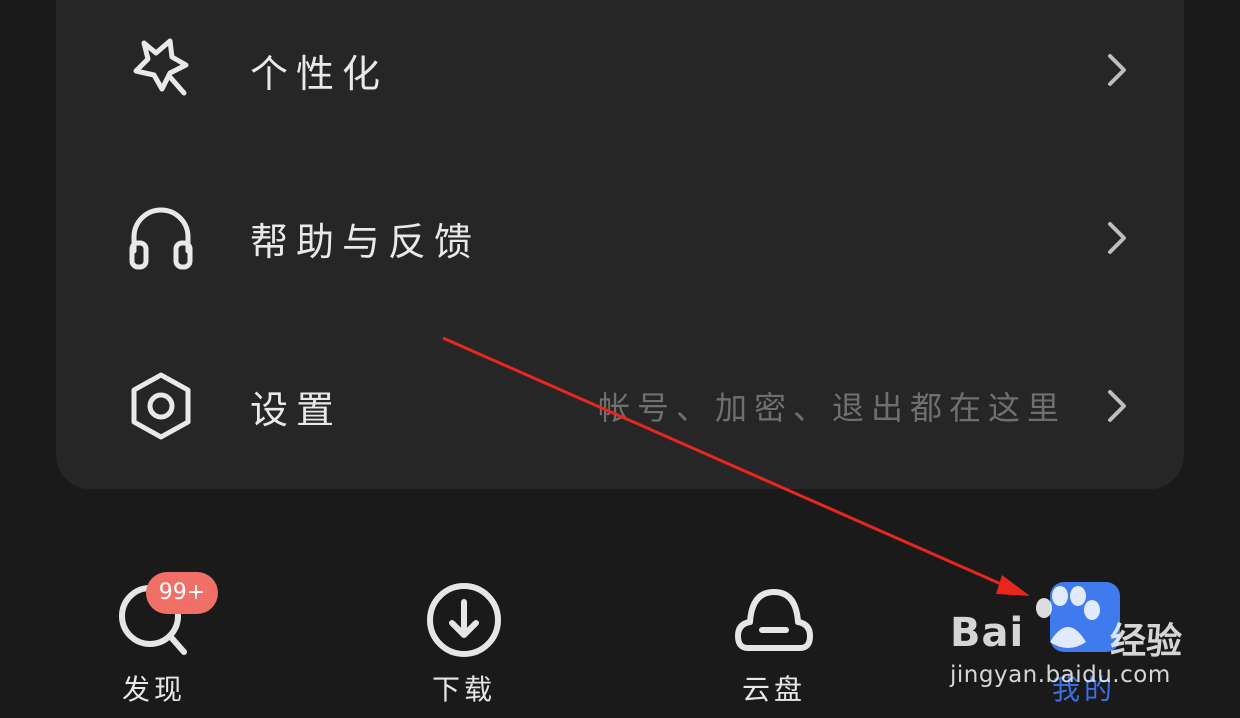  What do you see at coordinates (296, 409) in the screenshot?
I see `menu-item-label: 设置` at bounding box center [296, 409].